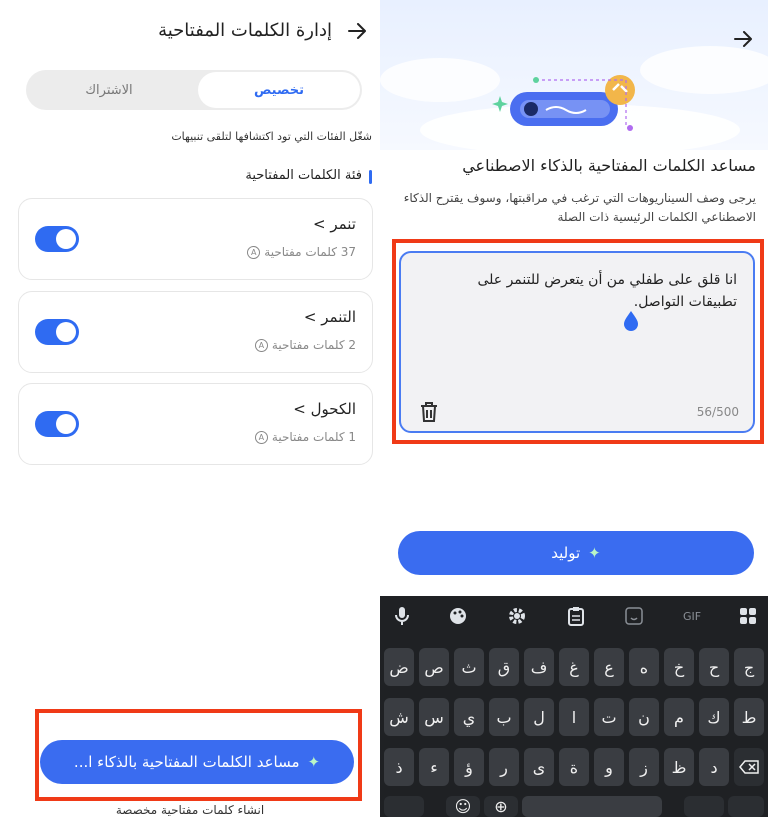  I want to click on generate-button: ✦ توليد, so click(576, 553).